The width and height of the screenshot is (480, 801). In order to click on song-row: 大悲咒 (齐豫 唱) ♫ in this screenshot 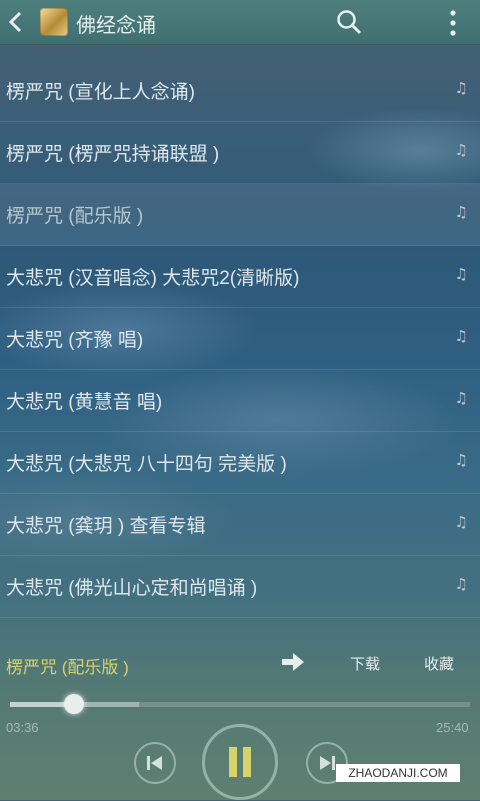, I will do `click(240, 339)`.